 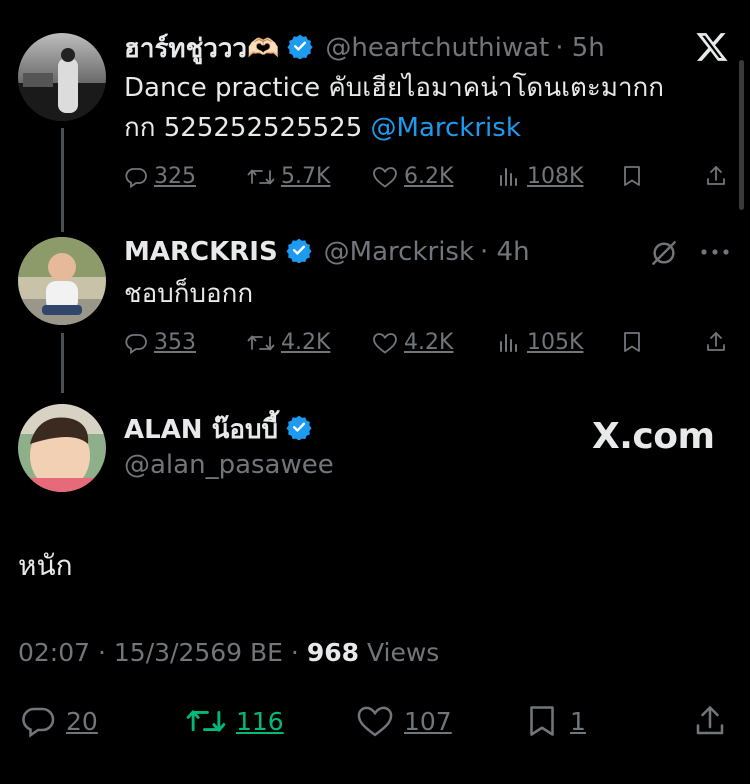 I want to click on main-bookmark-button: 1, so click(x=555, y=721).